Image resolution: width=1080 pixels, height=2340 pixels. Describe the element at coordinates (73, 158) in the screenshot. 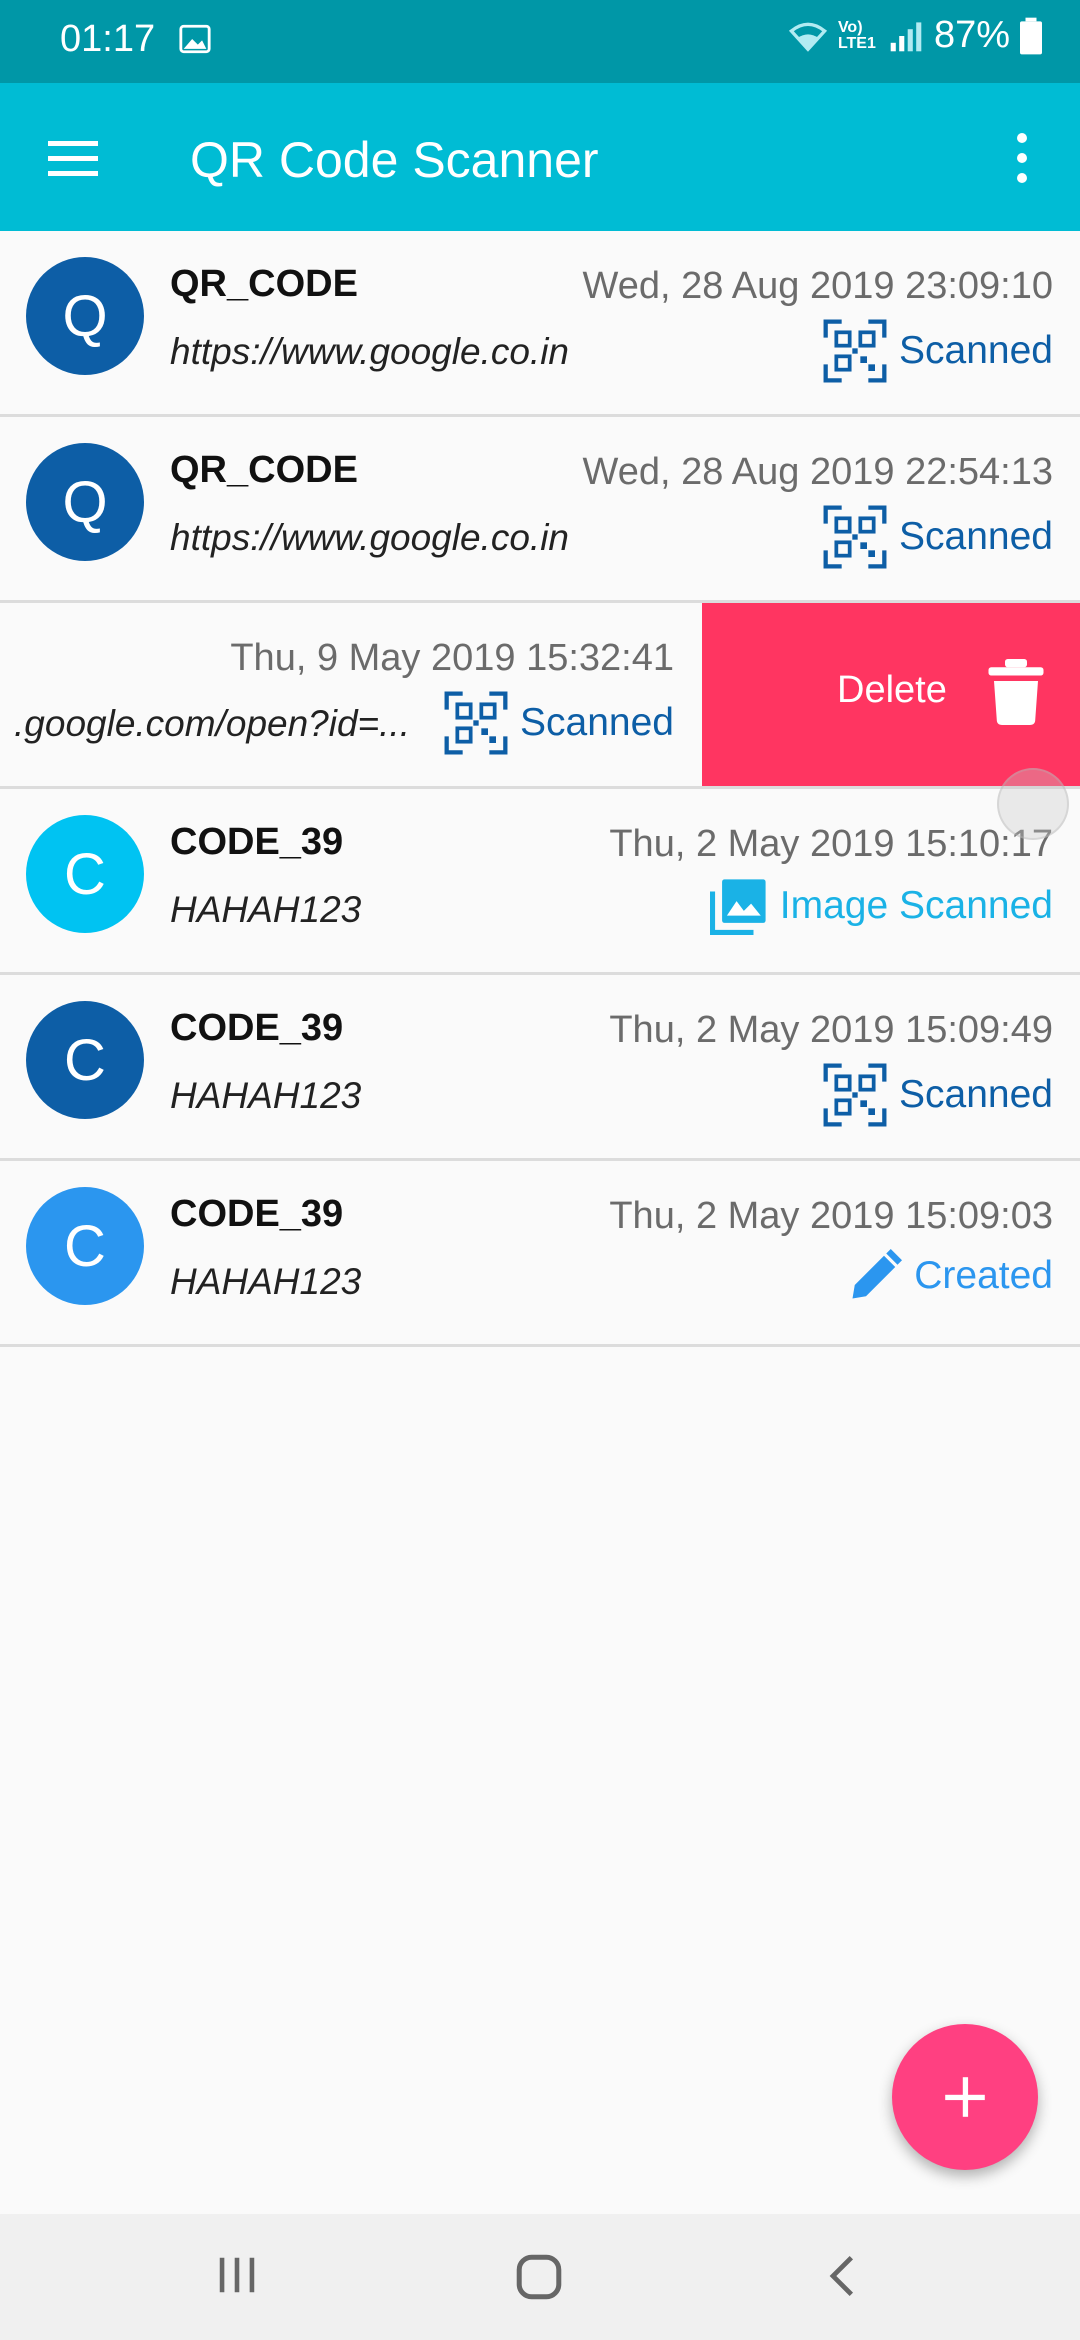

I see `menu-icon` at that location.